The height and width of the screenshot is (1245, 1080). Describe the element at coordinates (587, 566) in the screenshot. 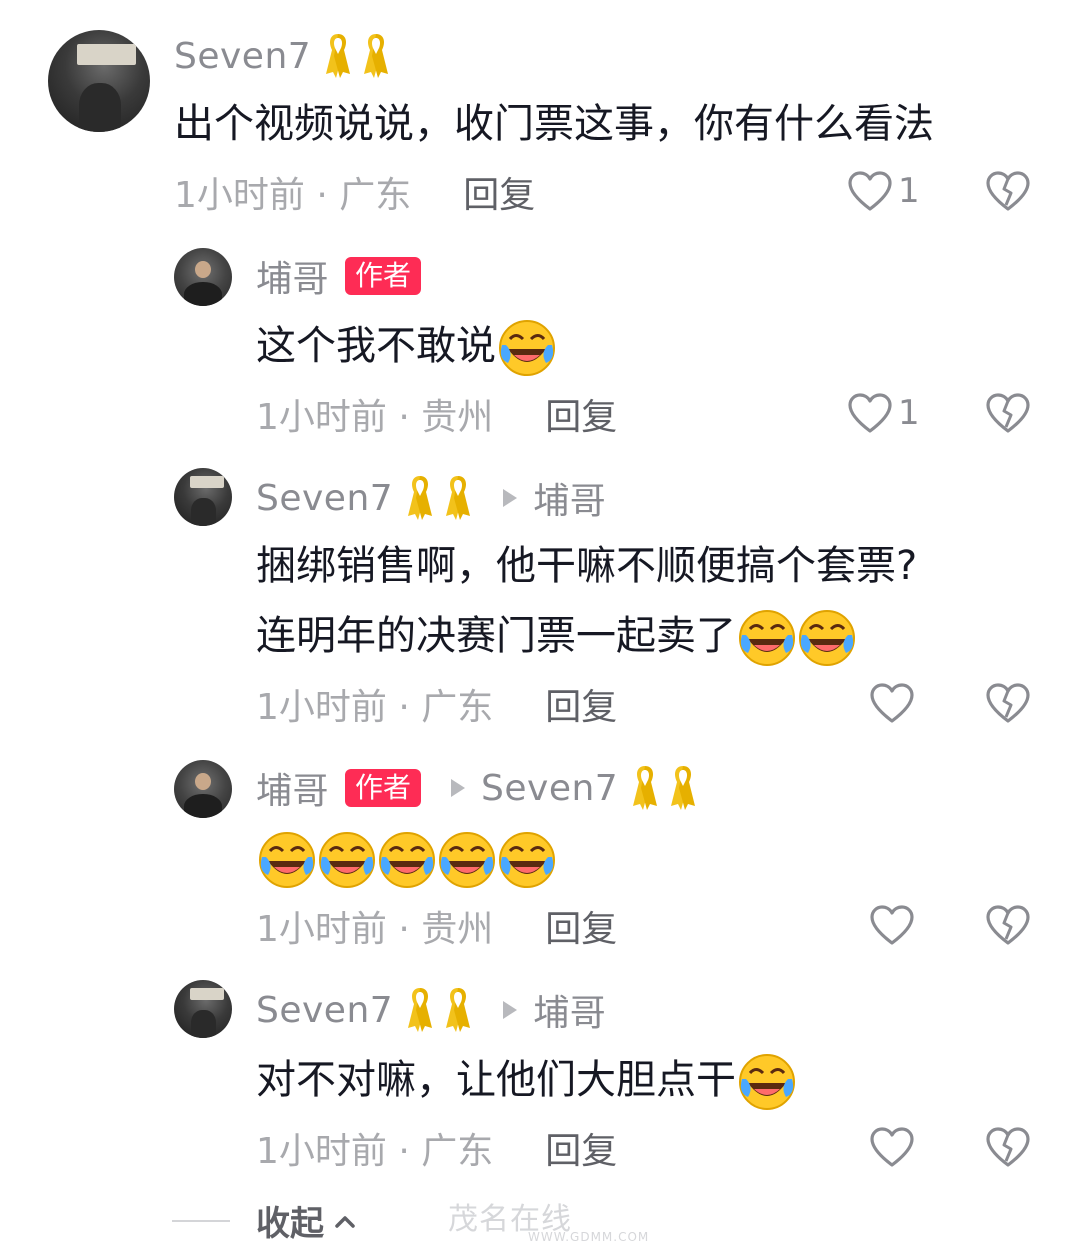

I see `comment-text-line1: 捆绑销售啊，他干嘛不顺便搞个套票?` at that location.